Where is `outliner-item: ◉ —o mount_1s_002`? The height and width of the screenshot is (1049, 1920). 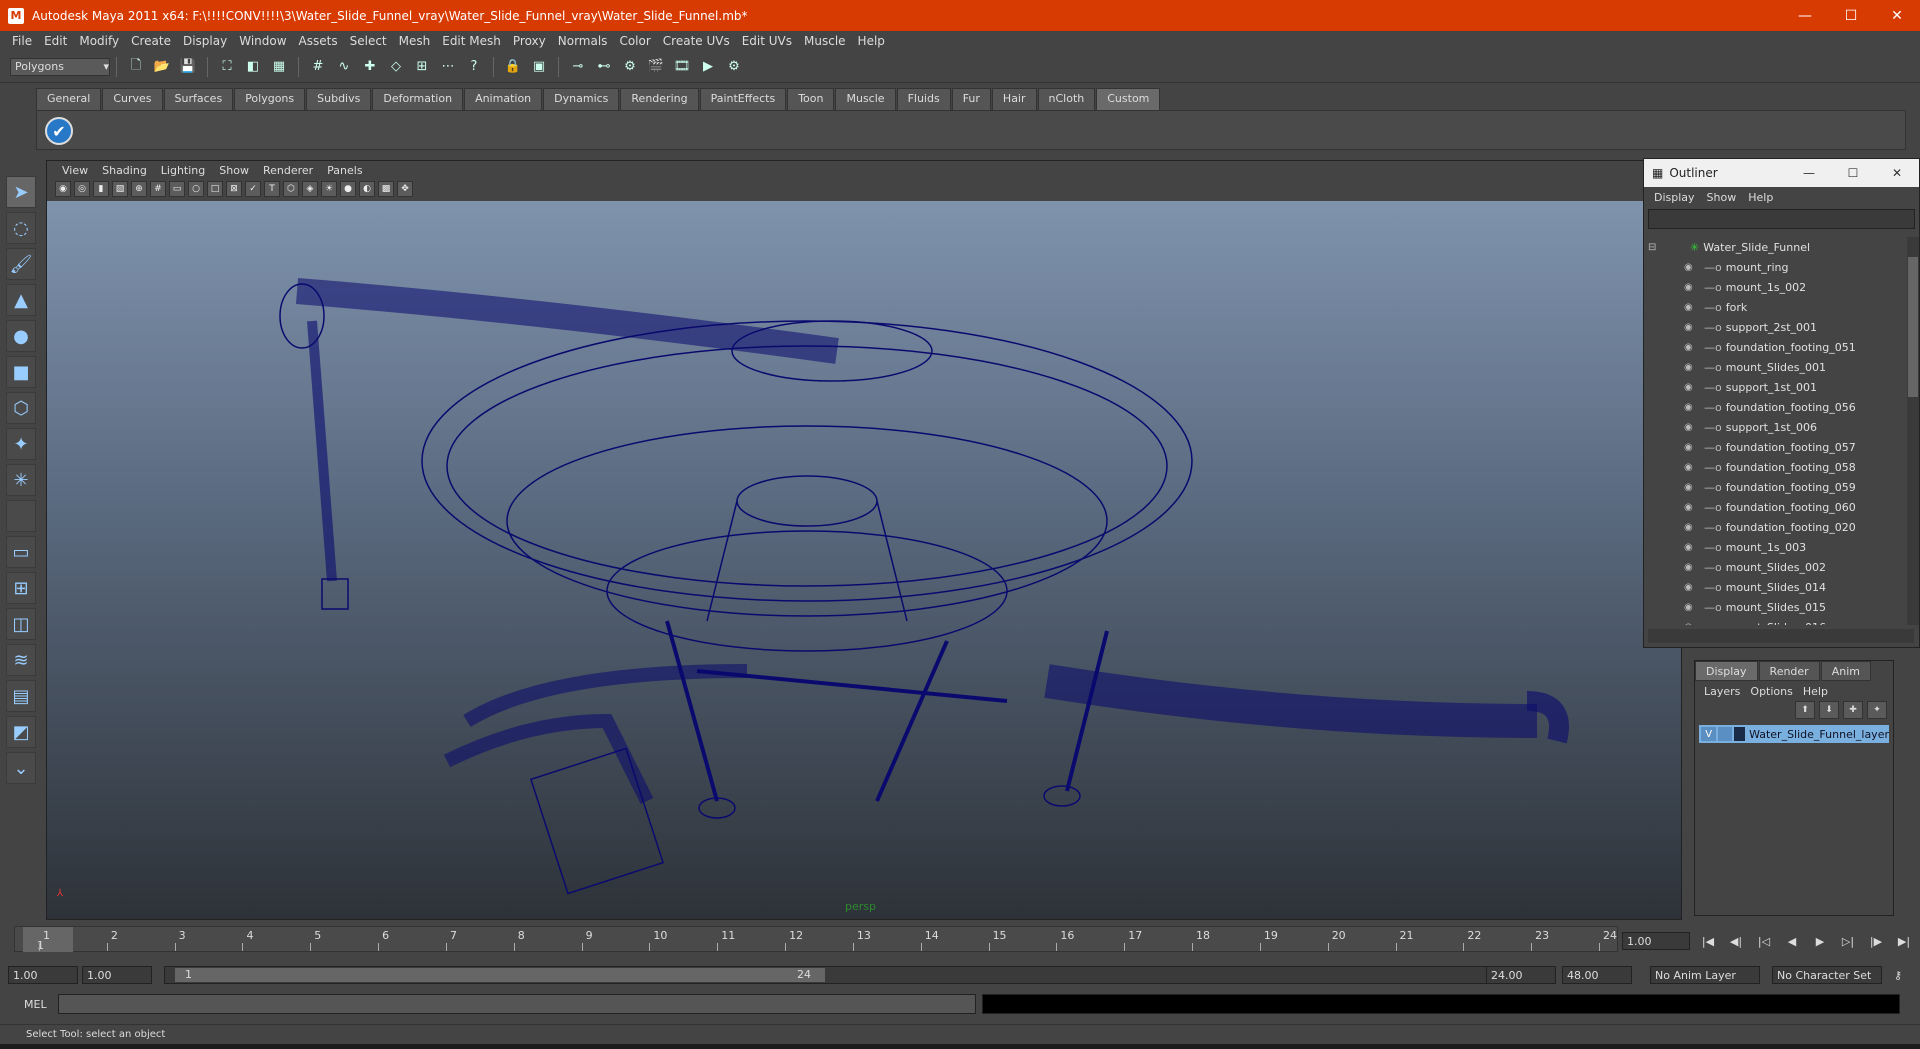 outliner-item: ◉ —o mount_1s_002 is located at coordinates (1777, 287).